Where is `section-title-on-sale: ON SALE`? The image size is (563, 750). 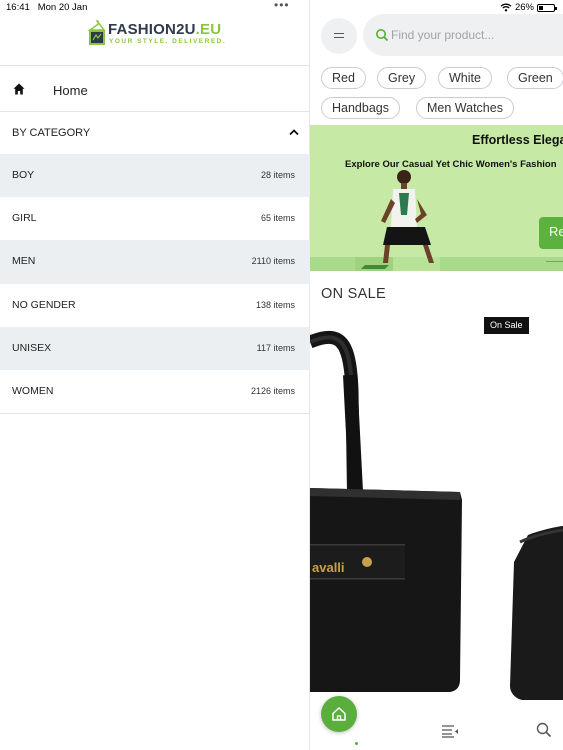
section-title-on-sale: ON SALE is located at coordinates (353, 294).